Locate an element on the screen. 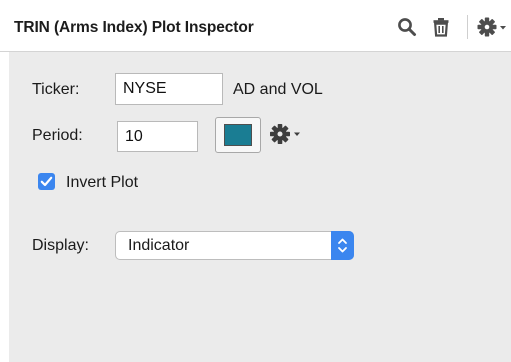  color-swatch is located at coordinates (238, 135).